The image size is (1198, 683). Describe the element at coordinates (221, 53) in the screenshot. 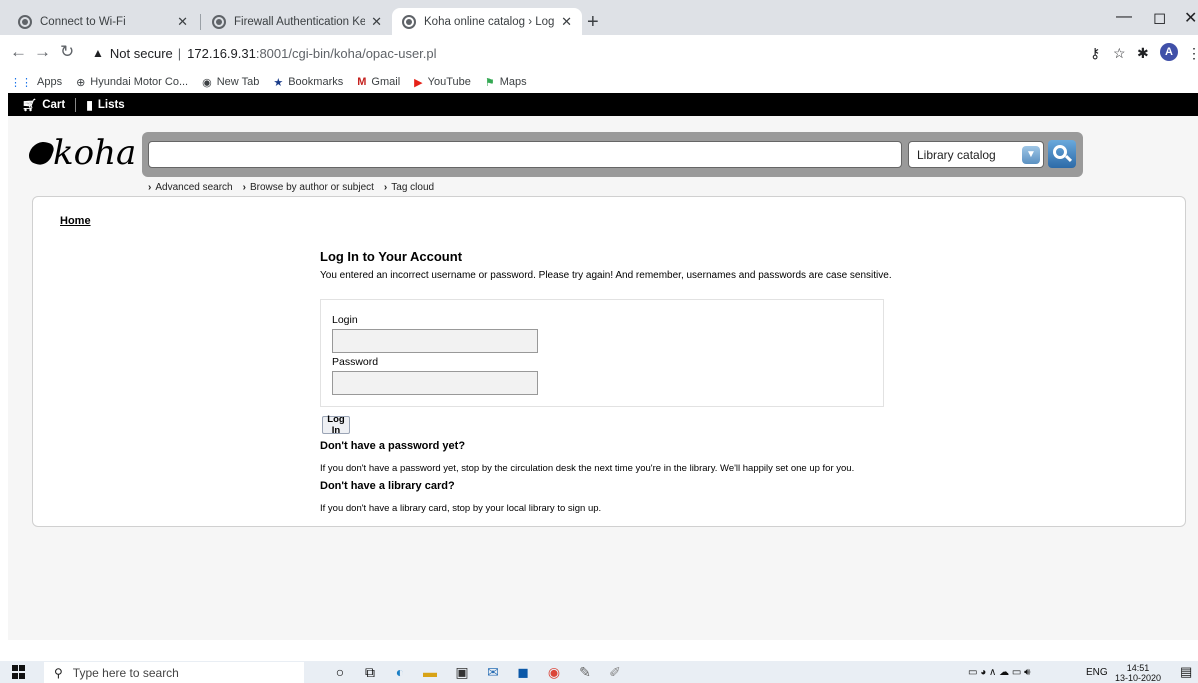

I see `url-host: 172.16.9.31` at that location.